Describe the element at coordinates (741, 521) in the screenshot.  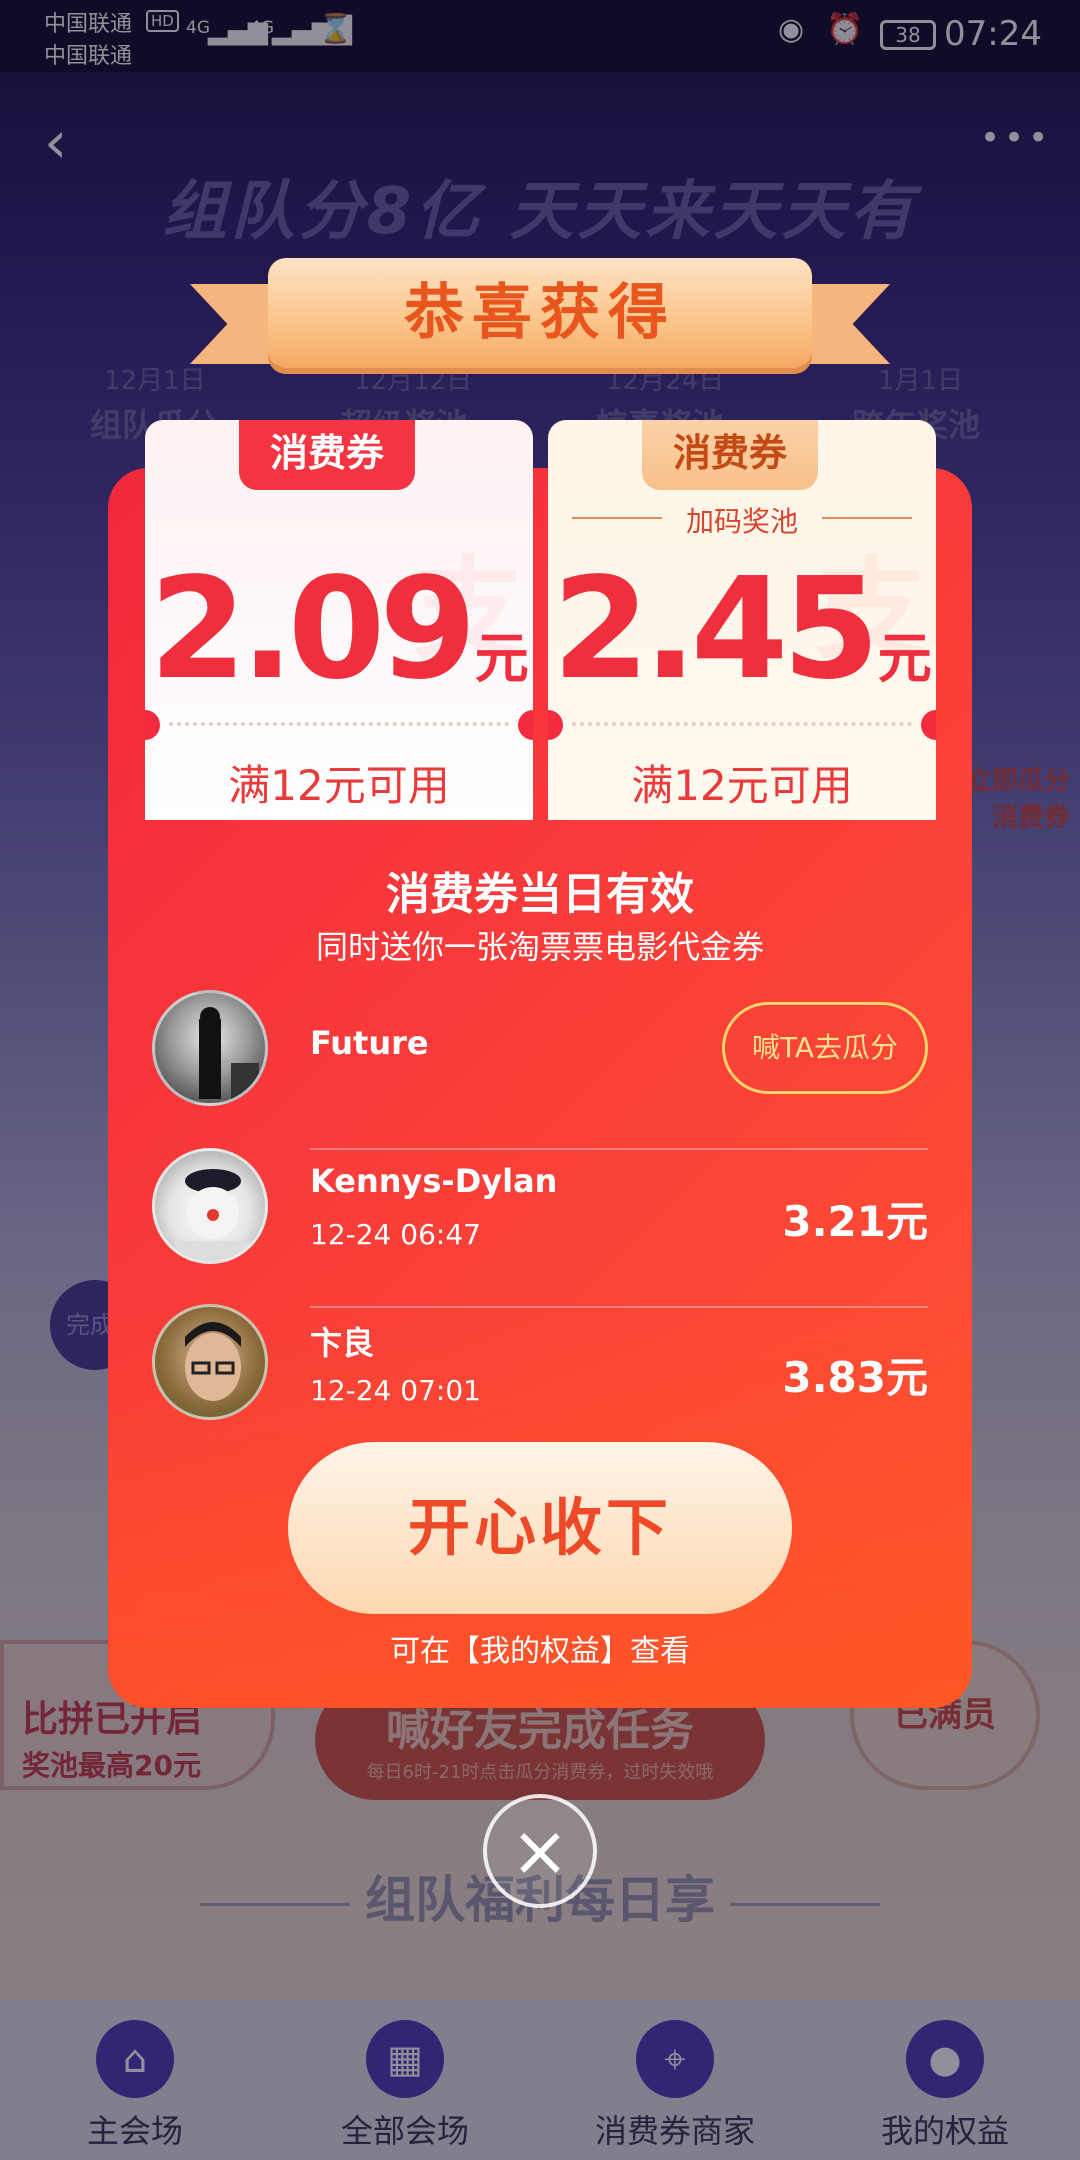
I see `coupon-subtitle: 加码奖池` at that location.